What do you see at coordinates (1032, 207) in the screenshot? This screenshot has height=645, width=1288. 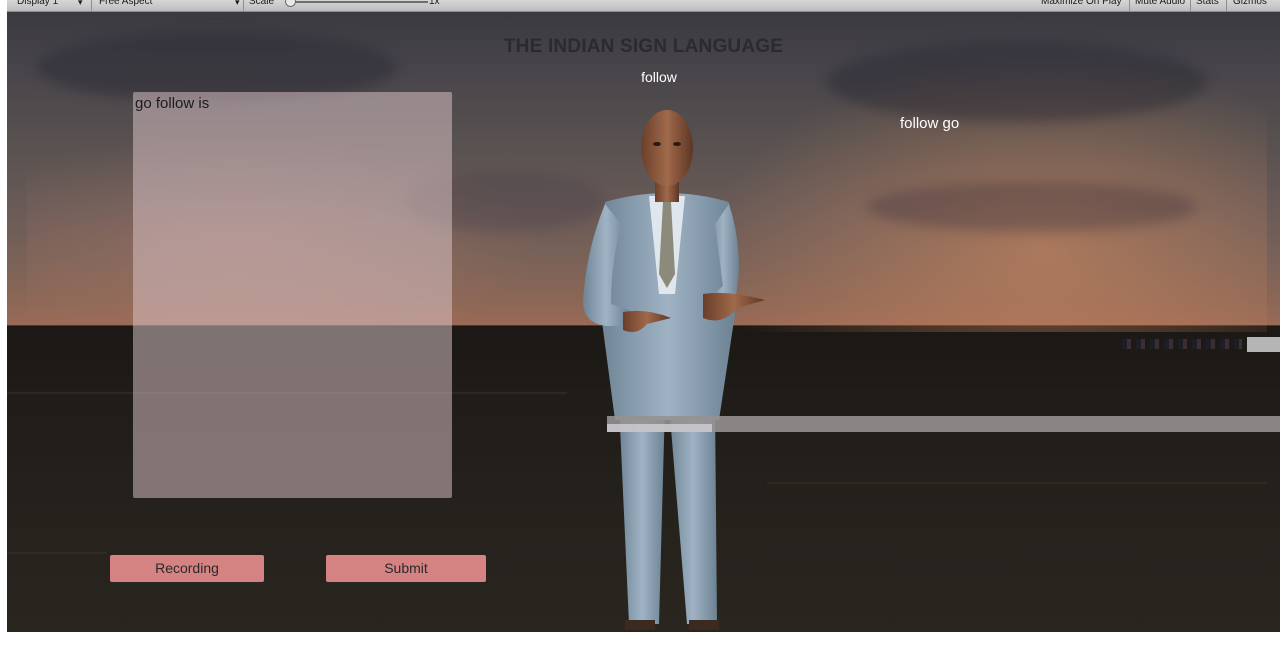 I see `cloud` at bounding box center [1032, 207].